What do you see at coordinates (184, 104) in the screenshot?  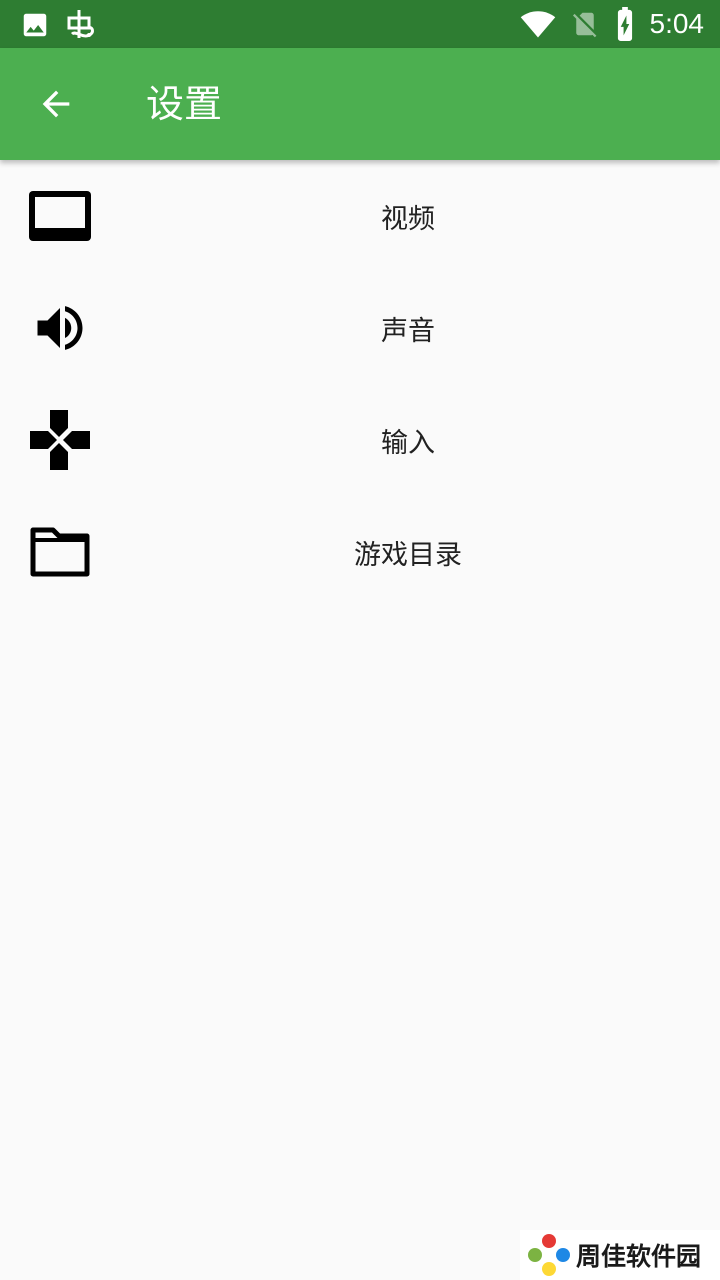 I see `page-title: 设置` at bounding box center [184, 104].